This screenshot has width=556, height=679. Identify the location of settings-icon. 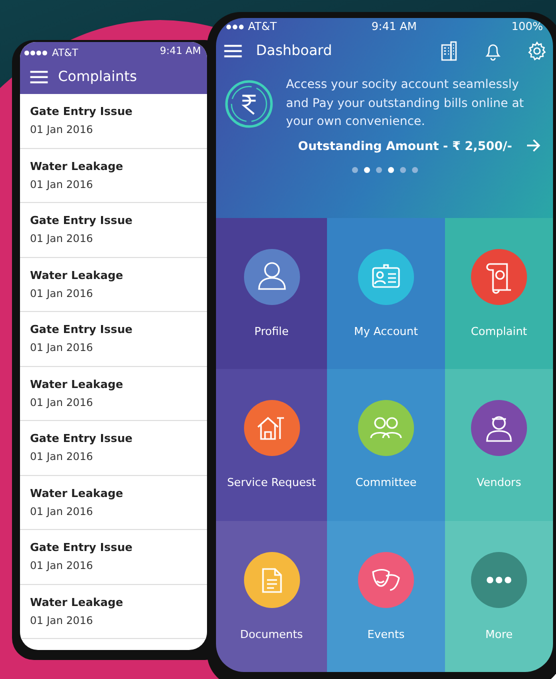
(537, 51).